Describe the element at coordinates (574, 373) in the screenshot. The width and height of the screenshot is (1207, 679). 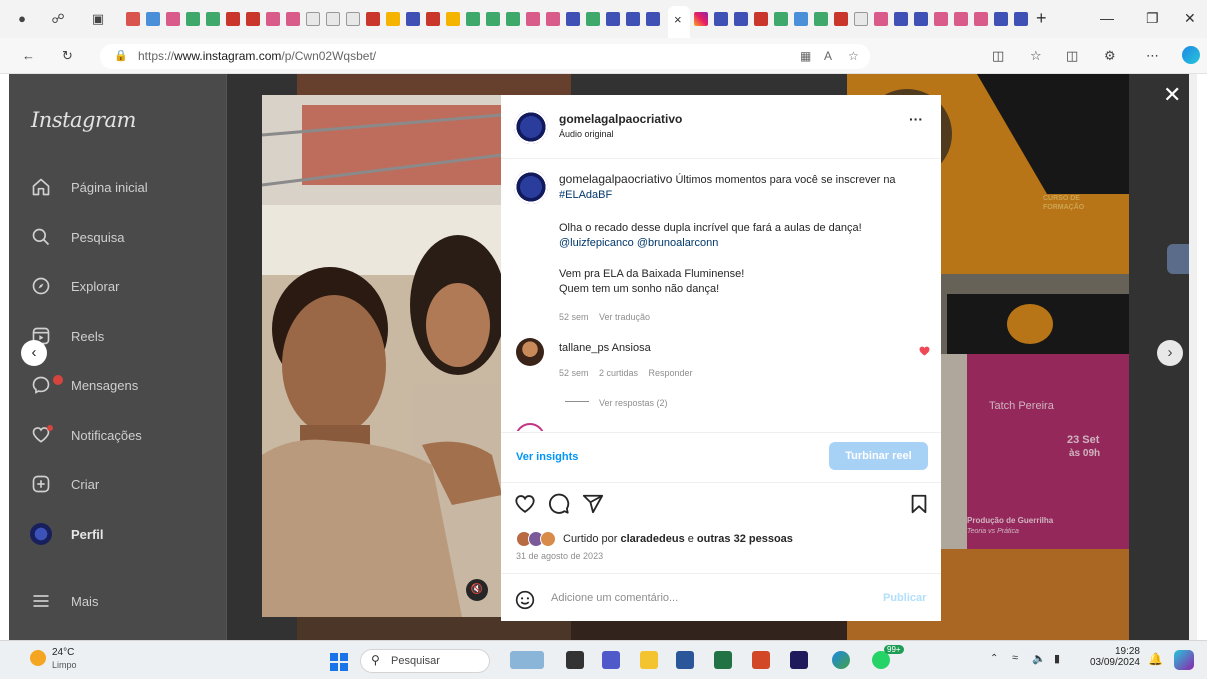
I see `comment-timestamp: 52 sem` at that location.